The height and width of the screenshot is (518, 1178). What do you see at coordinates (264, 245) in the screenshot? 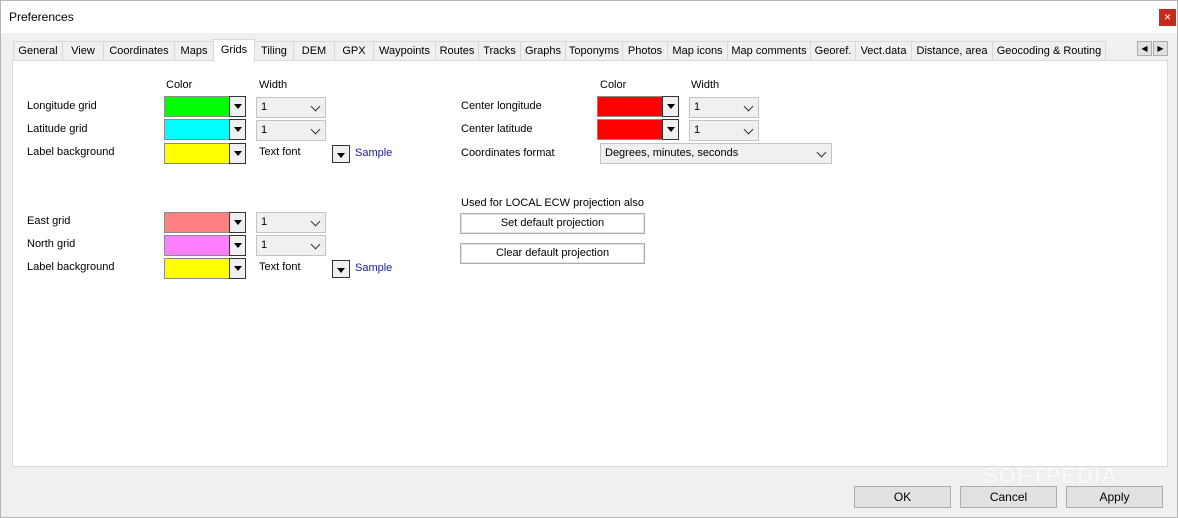
I see `north-grid-width-value: 1` at bounding box center [264, 245].